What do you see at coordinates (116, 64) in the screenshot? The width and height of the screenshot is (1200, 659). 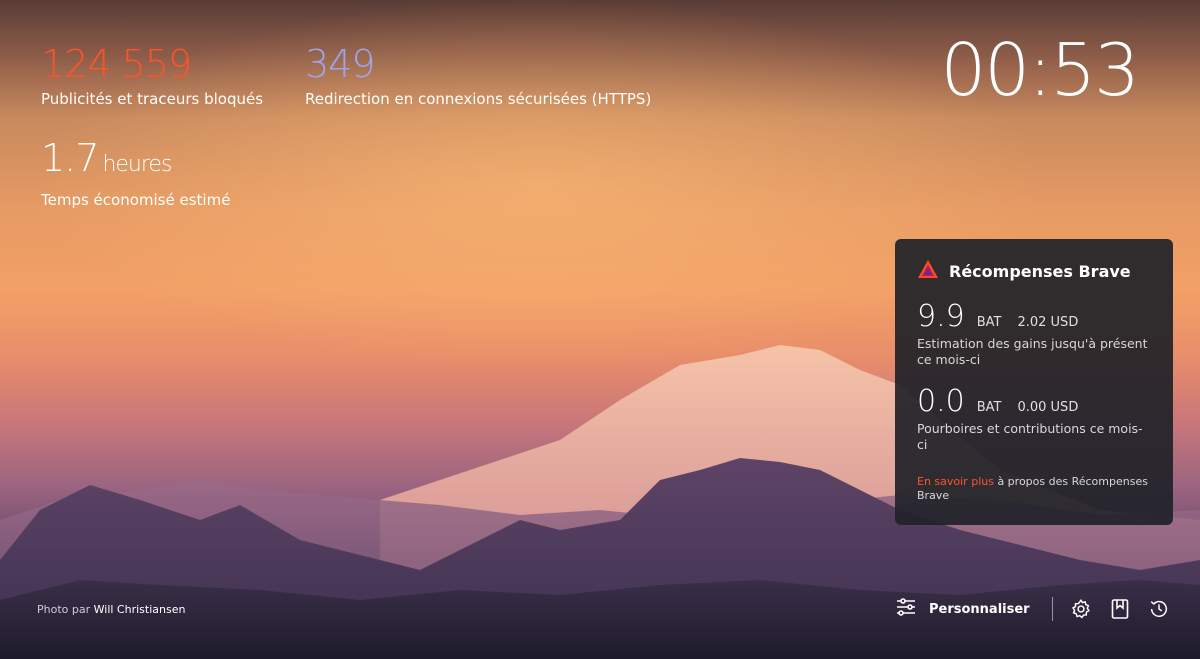 I see `ads-blocked-count: 124 559` at bounding box center [116, 64].